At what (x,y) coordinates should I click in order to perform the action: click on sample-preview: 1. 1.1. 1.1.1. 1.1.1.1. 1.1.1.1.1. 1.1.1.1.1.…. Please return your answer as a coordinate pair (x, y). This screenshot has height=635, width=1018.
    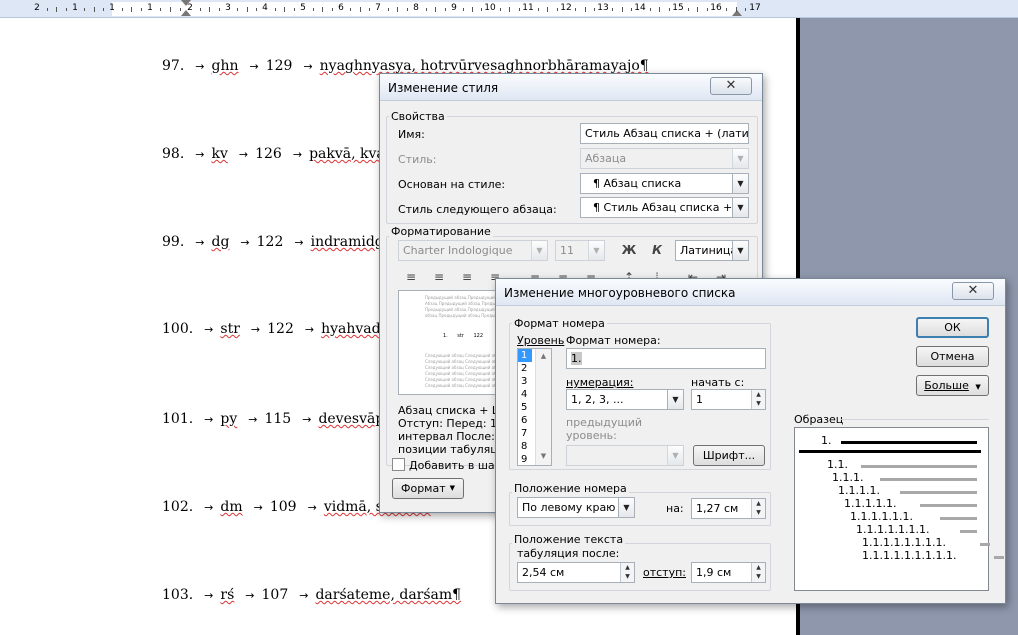
    Looking at the image, I should click on (899, 509).